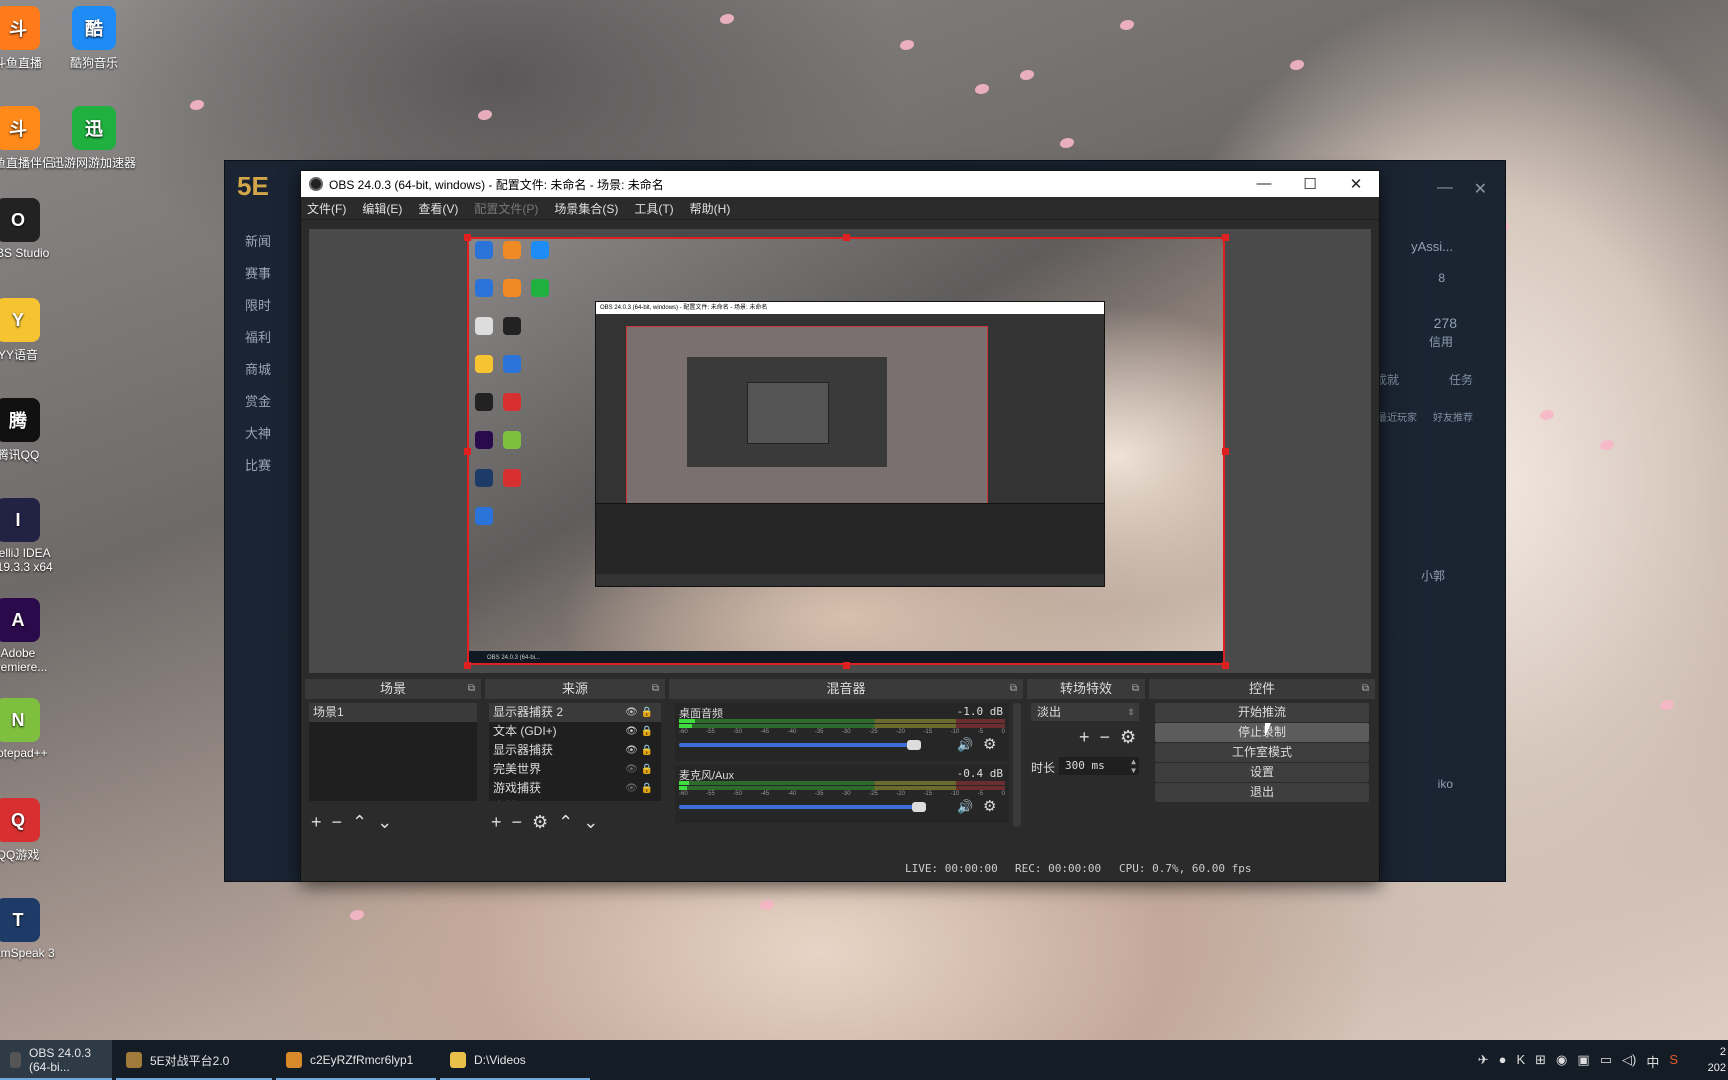 The image size is (1728, 1080). What do you see at coordinates (356, 1060) in the screenshot?
I see `taskbar-item: c2EyRZfRmcr6lyp1` at bounding box center [356, 1060].